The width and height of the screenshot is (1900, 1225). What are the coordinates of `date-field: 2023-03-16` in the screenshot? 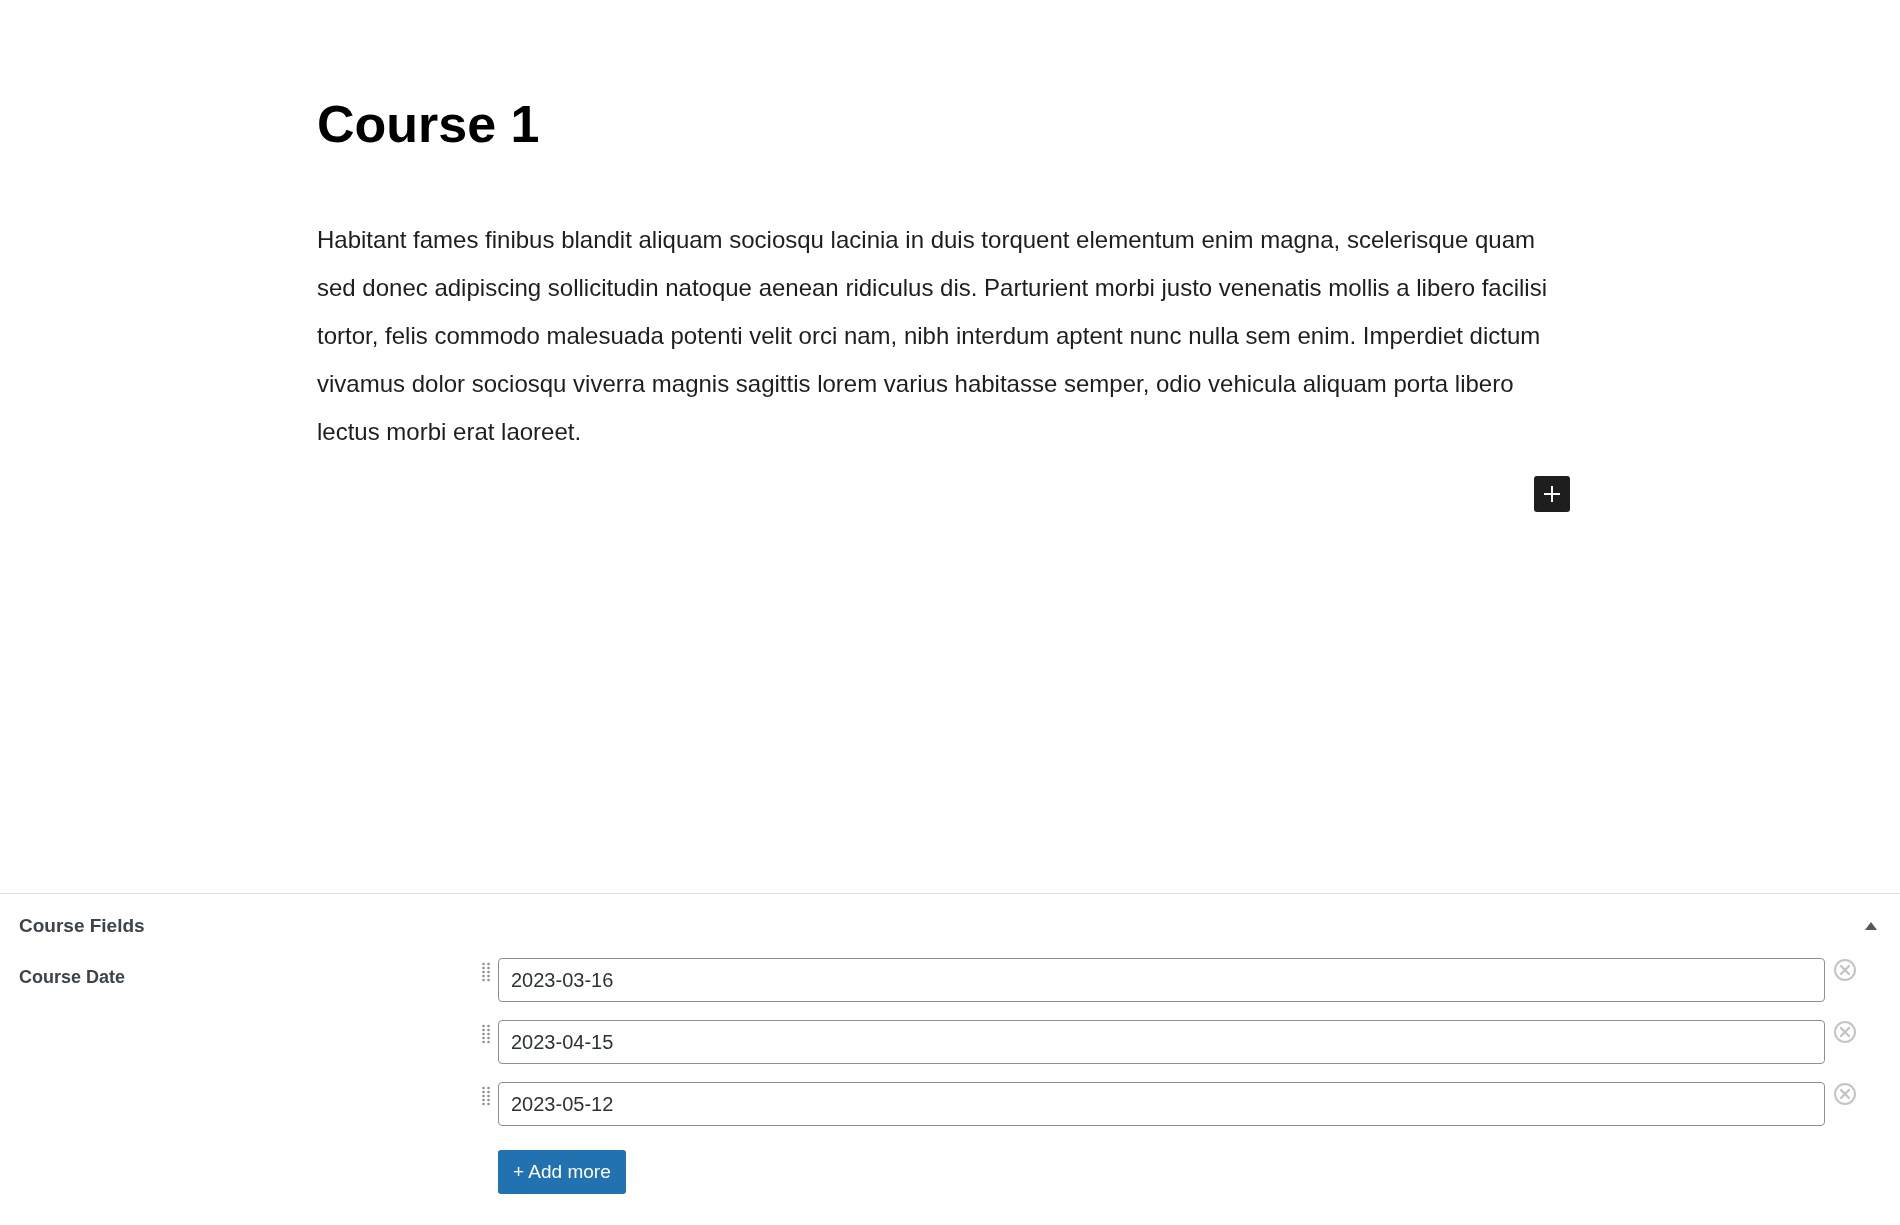 It's located at (1161, 980).